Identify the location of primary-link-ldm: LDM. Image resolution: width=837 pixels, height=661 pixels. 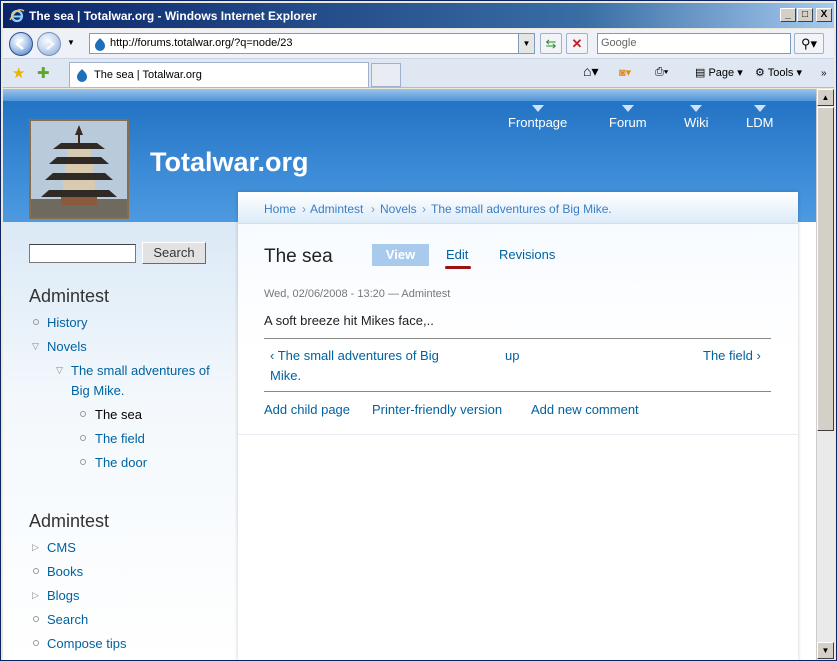
(760, 117).